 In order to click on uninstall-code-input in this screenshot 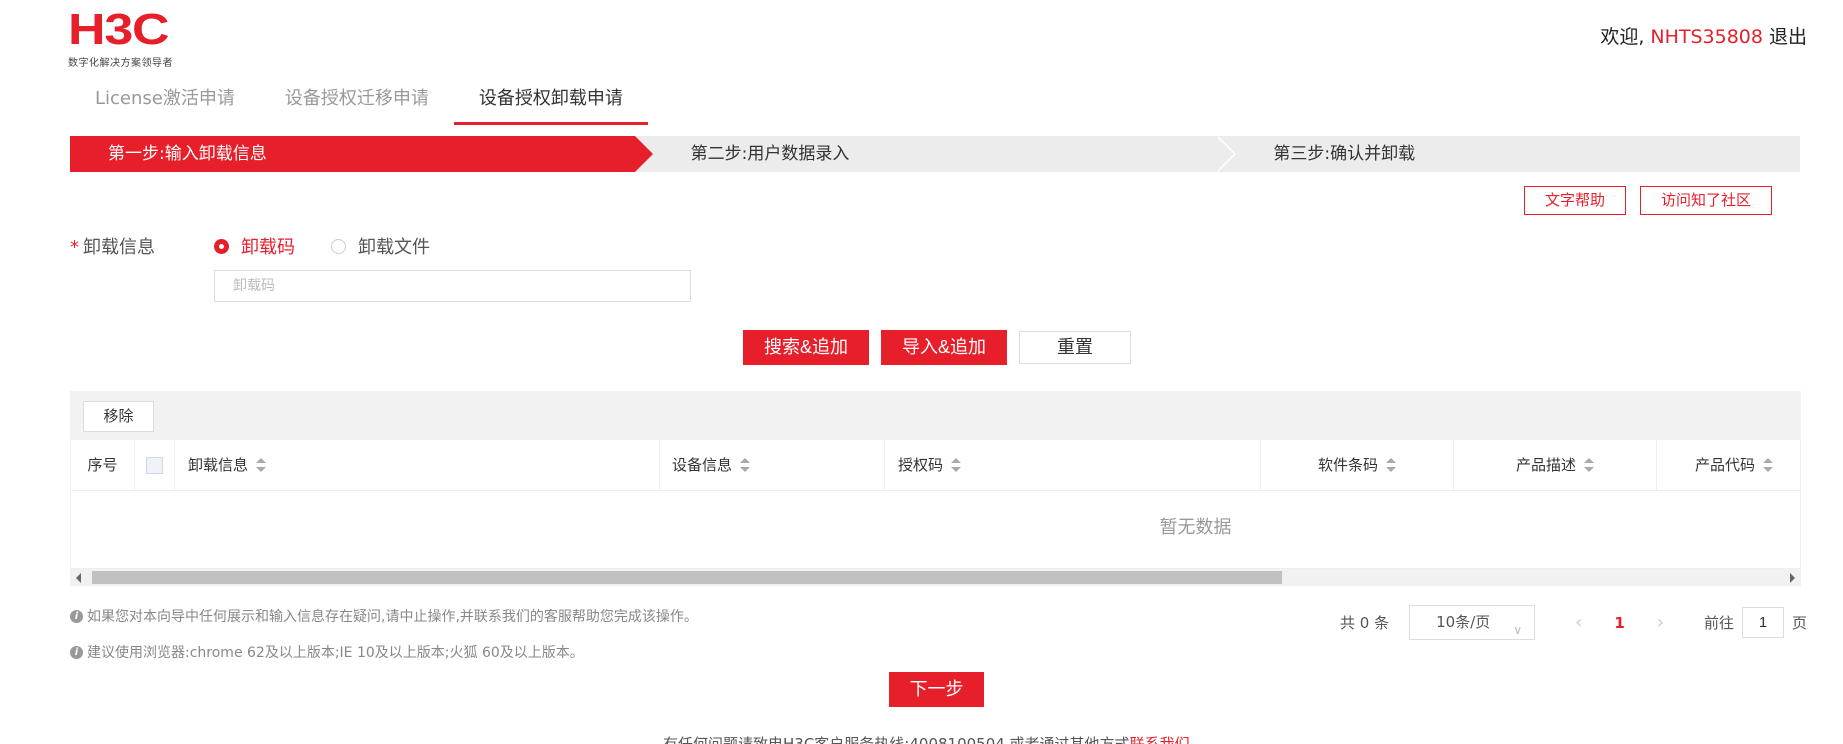, I will do `click(452, 286)`.